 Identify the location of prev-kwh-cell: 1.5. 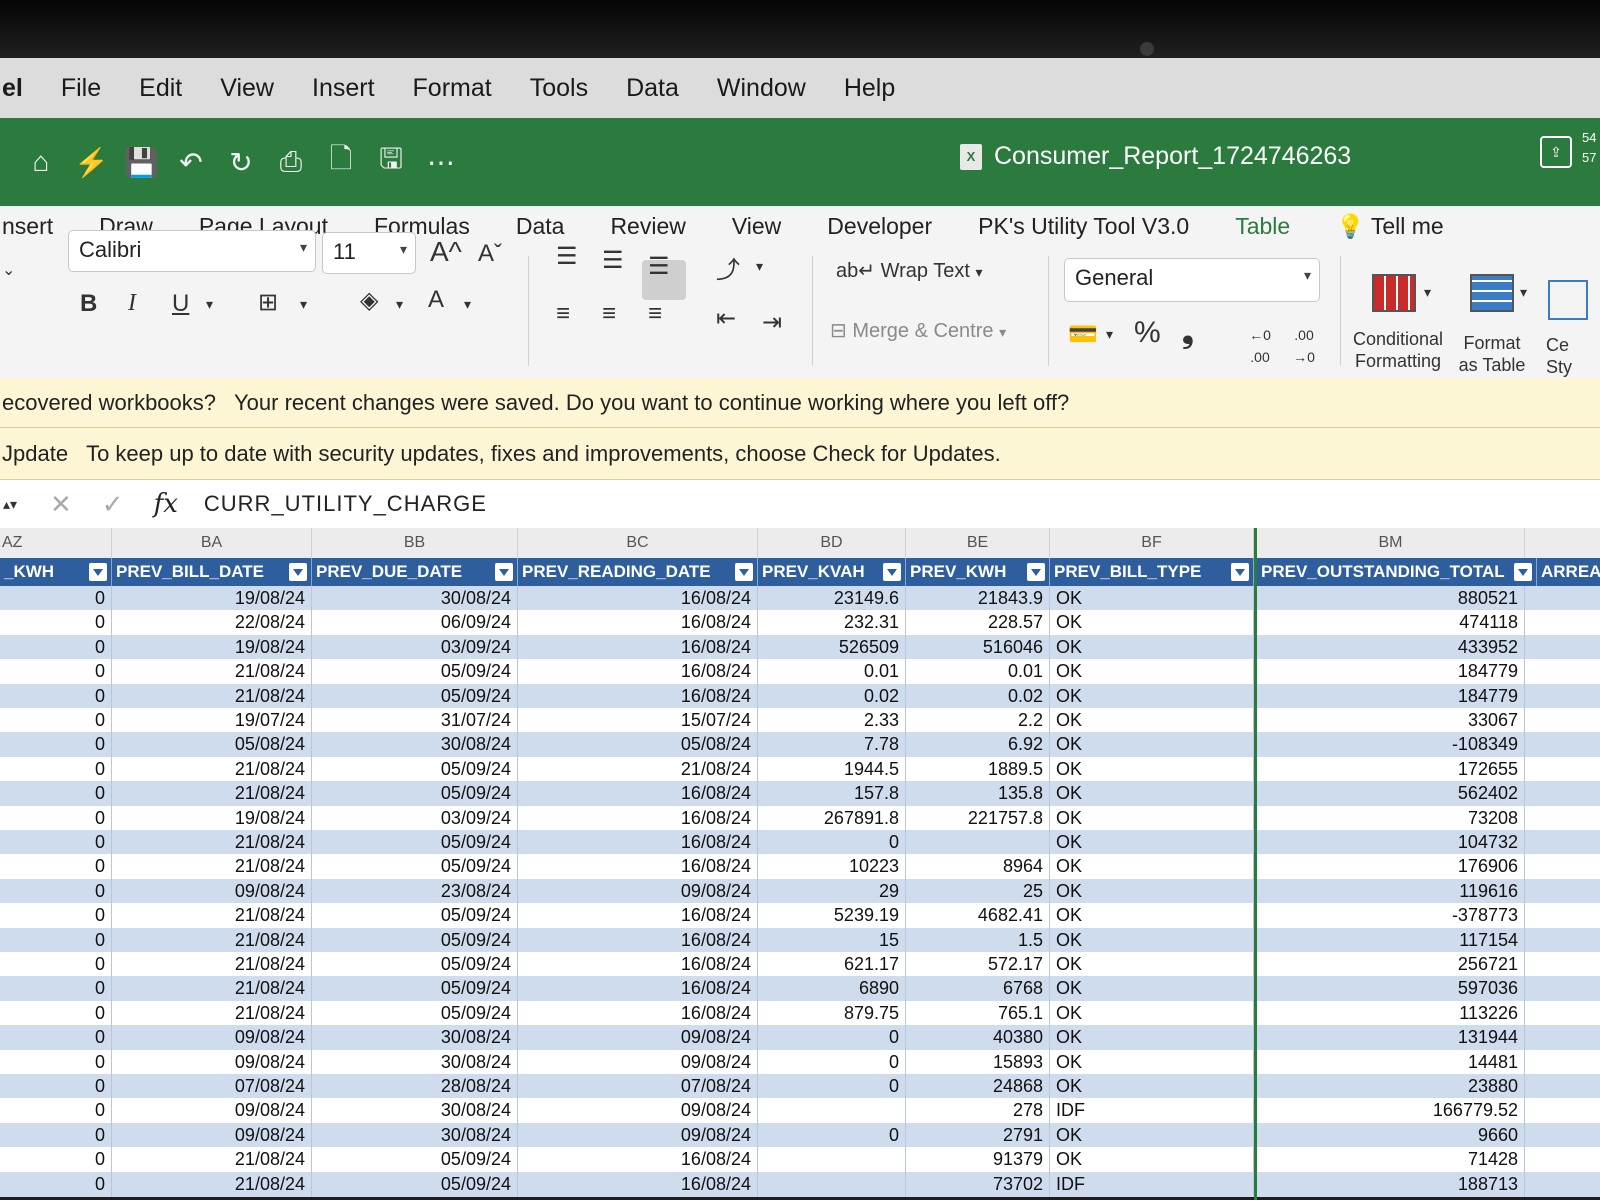
(978, 940).